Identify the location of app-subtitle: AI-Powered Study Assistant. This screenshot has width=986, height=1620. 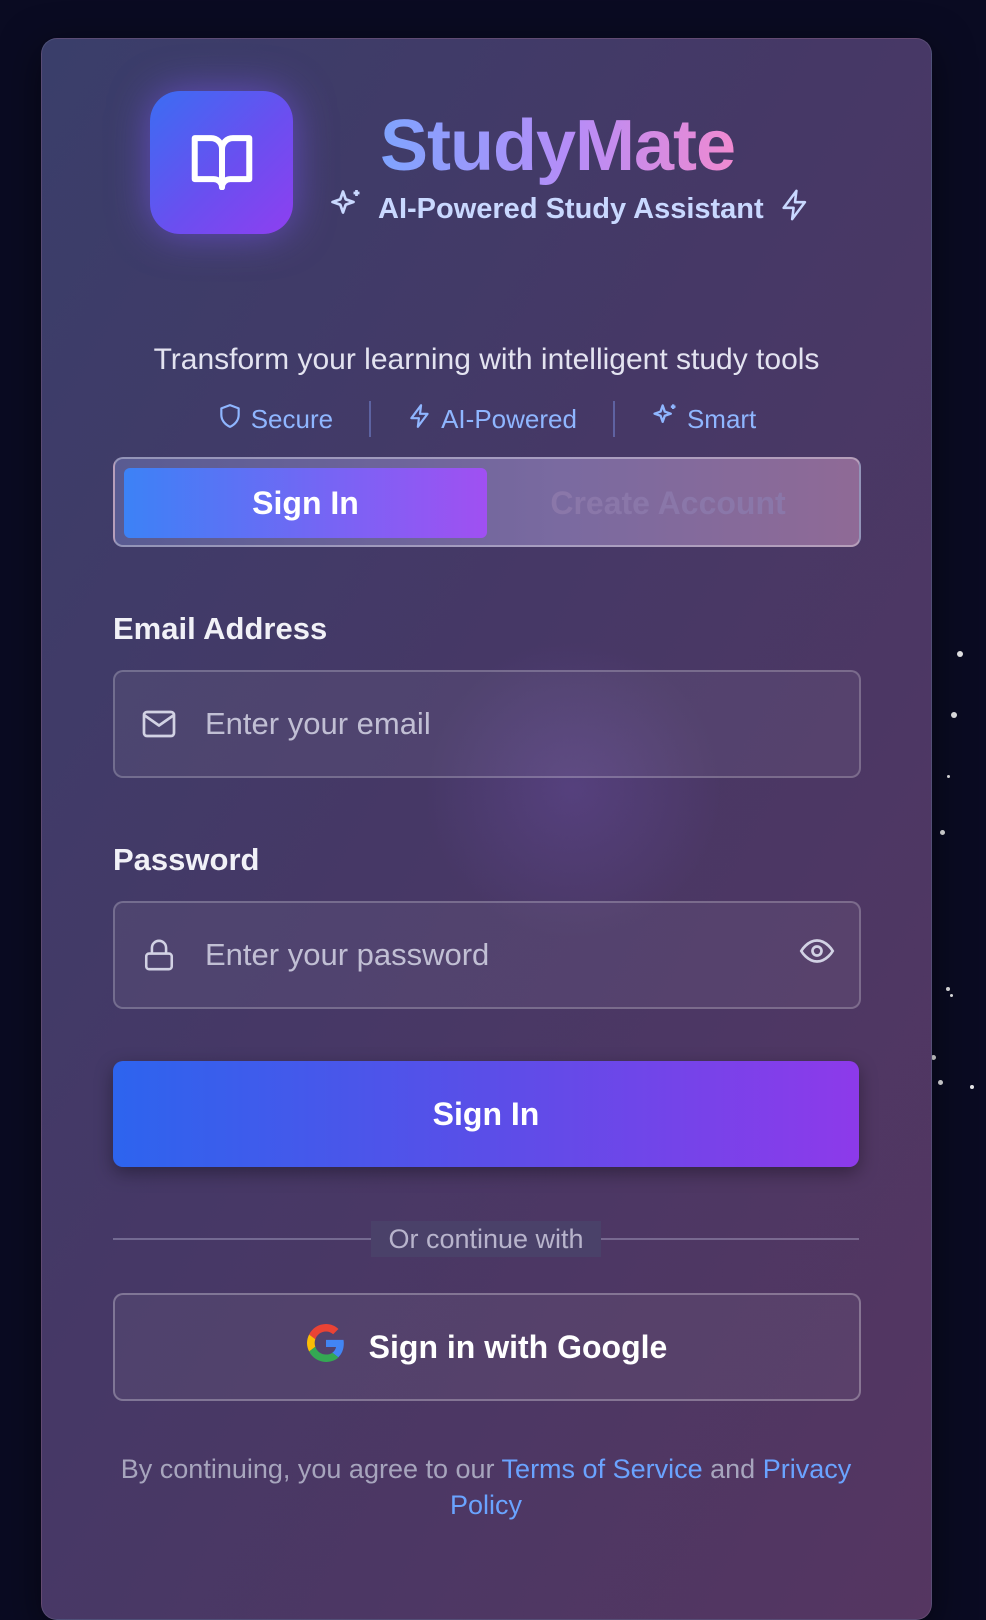
(570, 209).